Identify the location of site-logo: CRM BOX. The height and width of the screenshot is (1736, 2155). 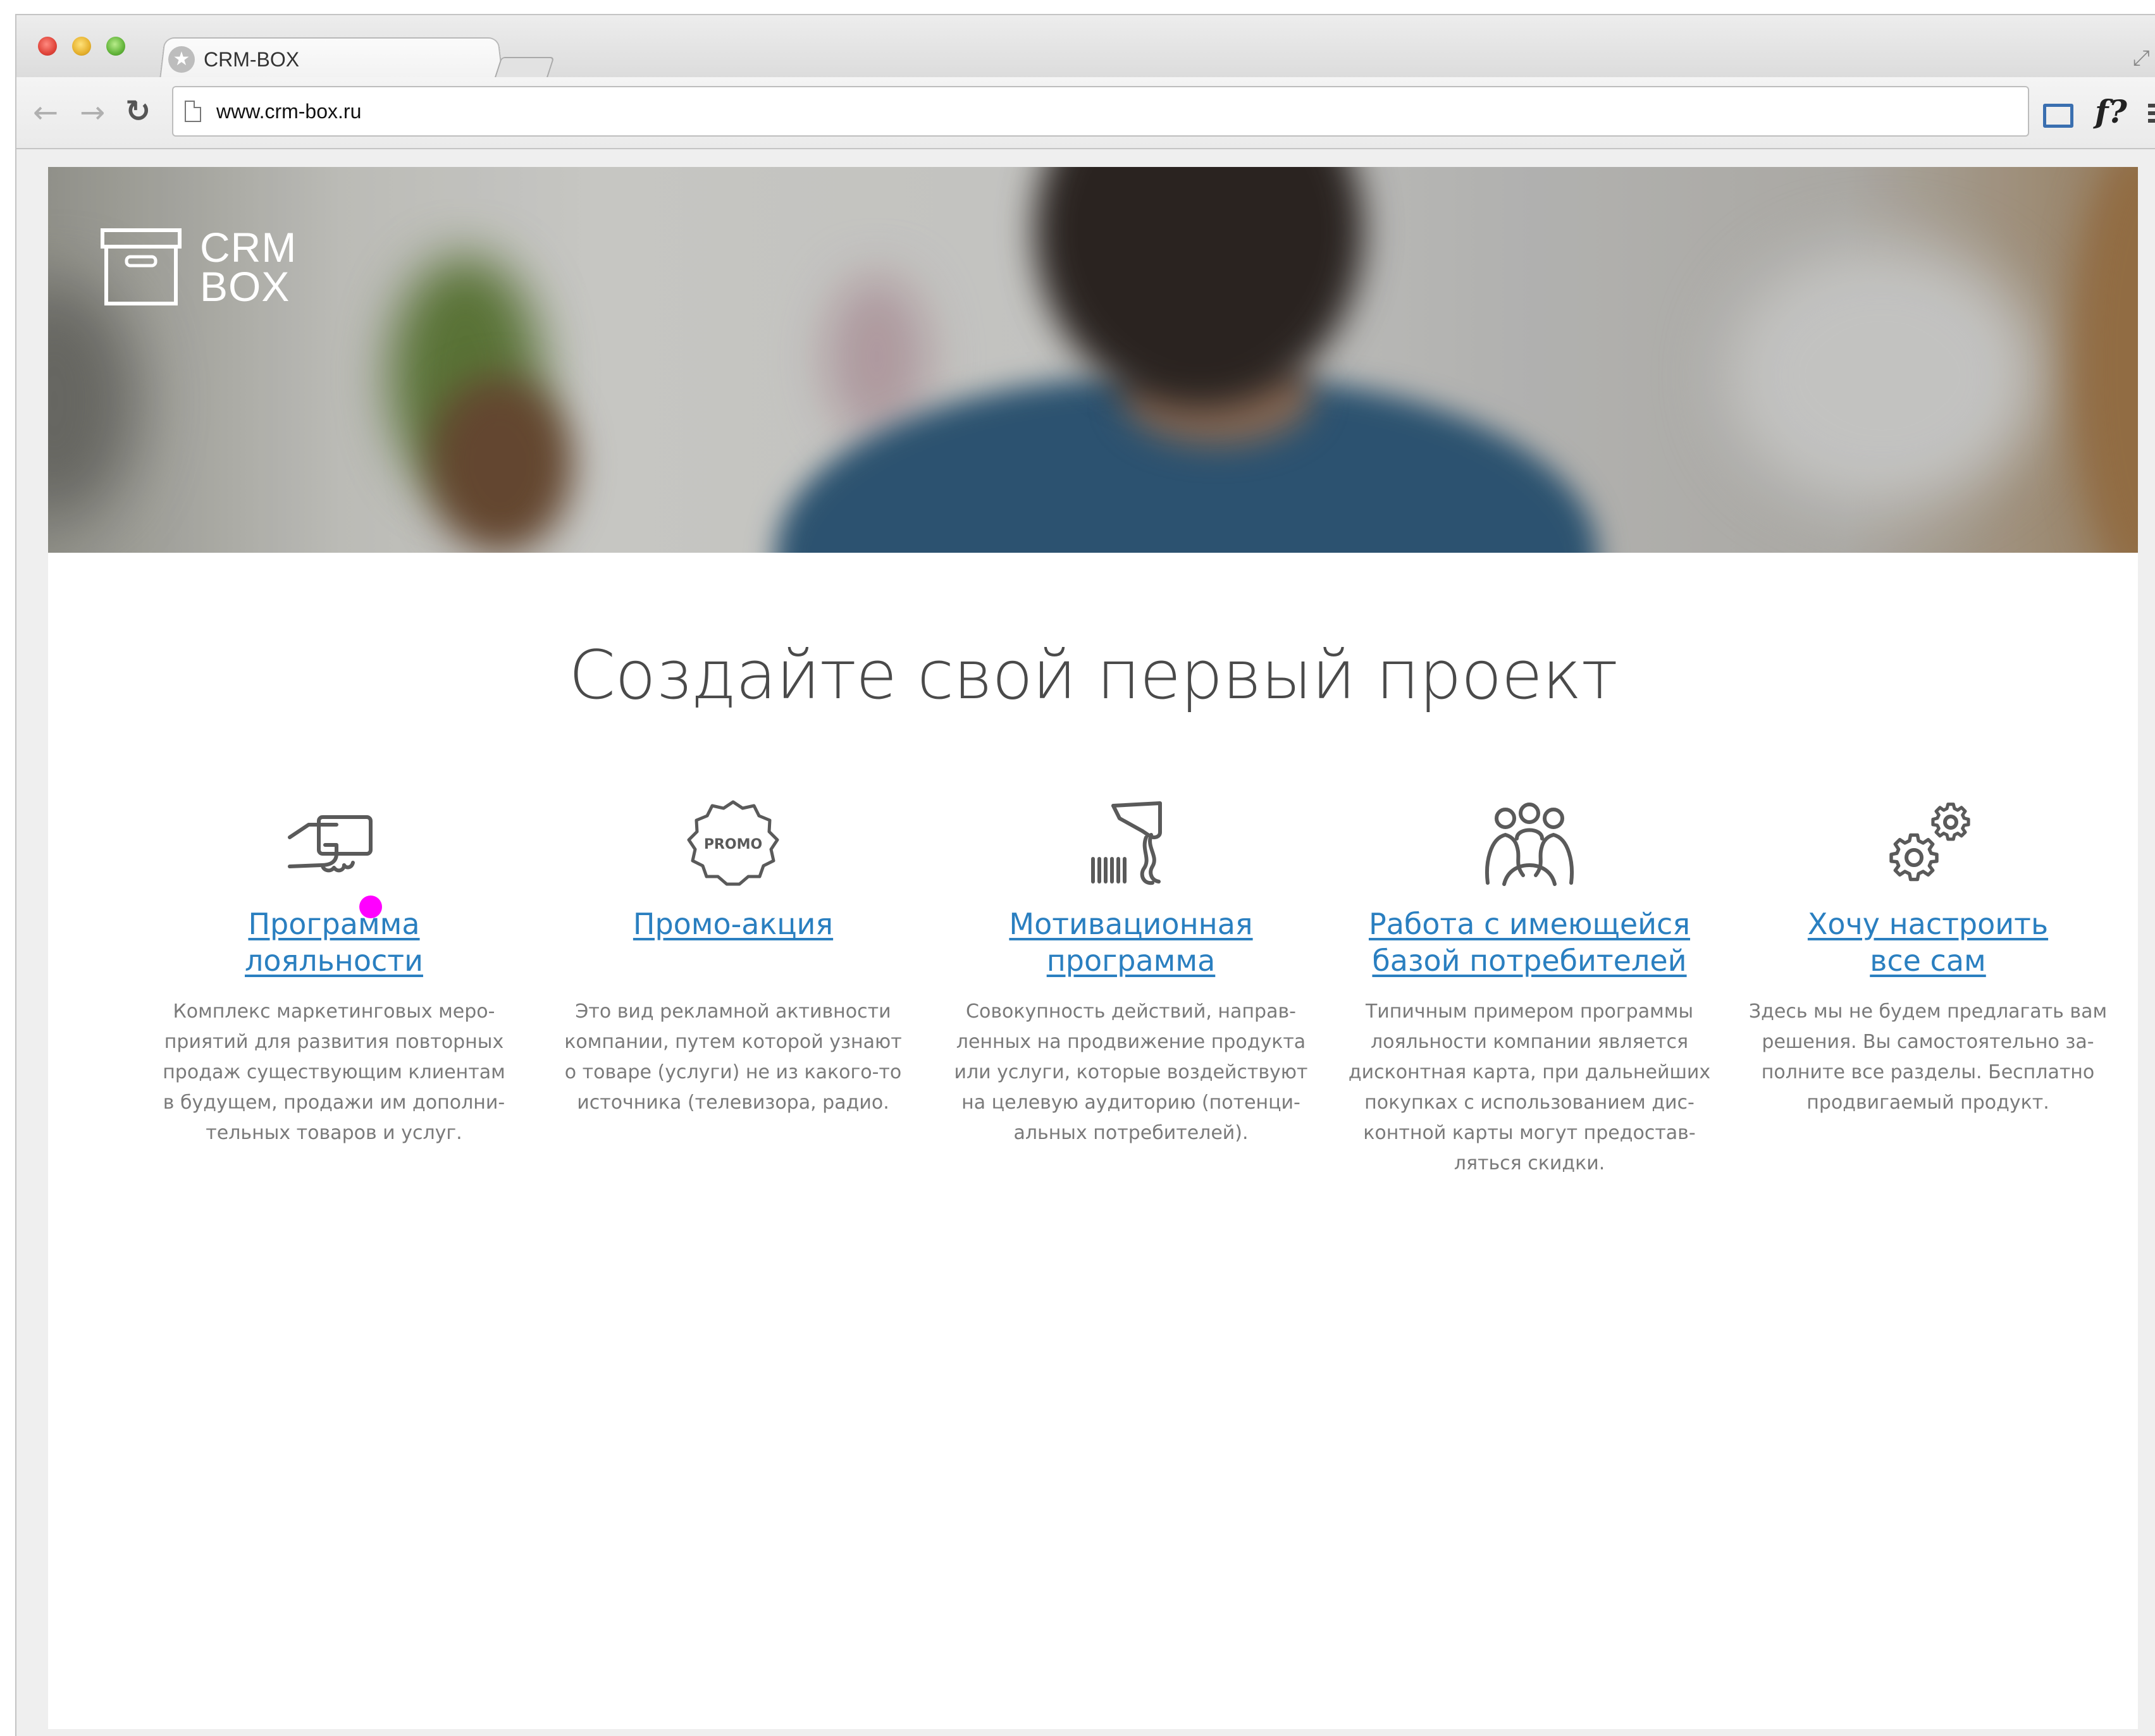
(198, 267).